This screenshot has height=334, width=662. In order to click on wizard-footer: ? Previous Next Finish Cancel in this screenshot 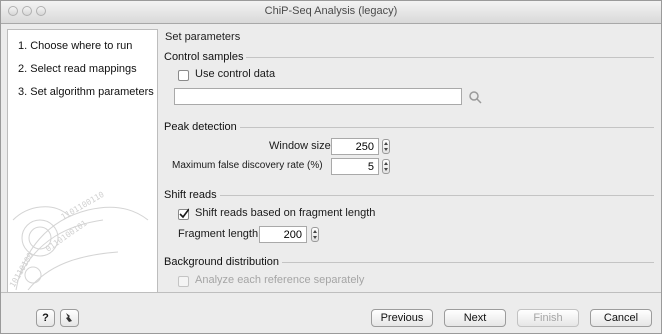, I will do `click(331, 312)`.